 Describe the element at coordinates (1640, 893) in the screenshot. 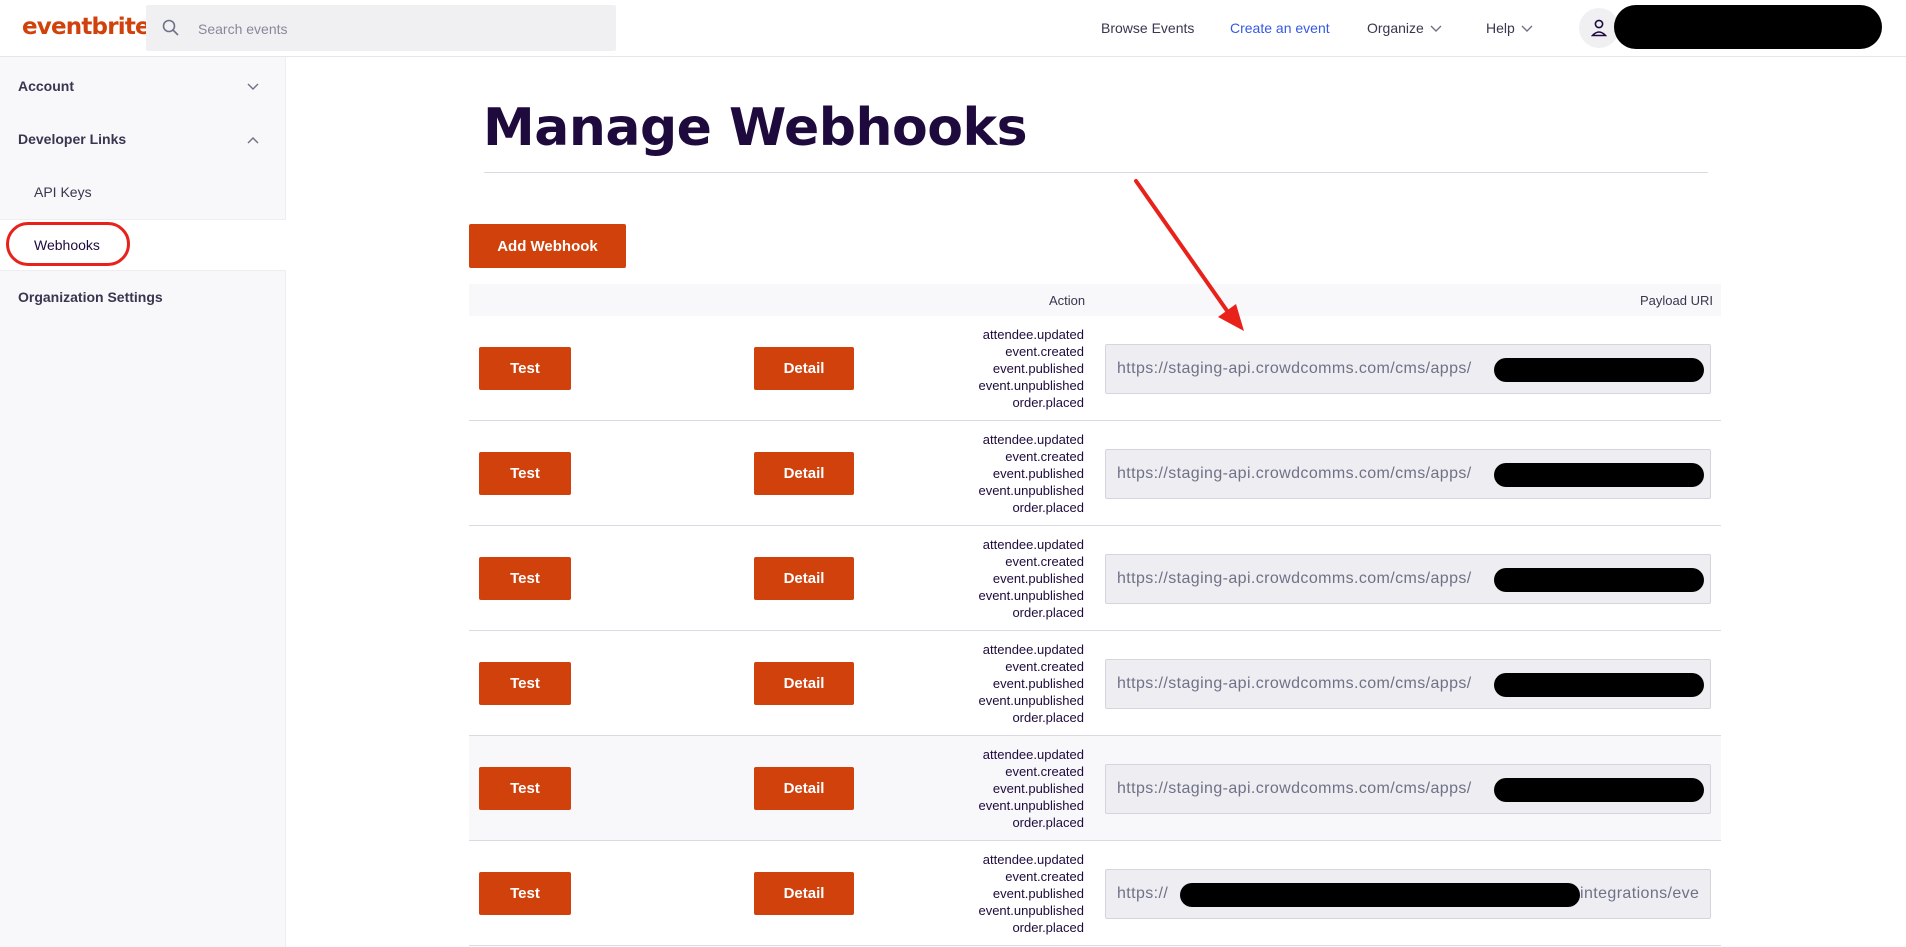

I see `payload-uri-suffix: integrations/eve` at that location.